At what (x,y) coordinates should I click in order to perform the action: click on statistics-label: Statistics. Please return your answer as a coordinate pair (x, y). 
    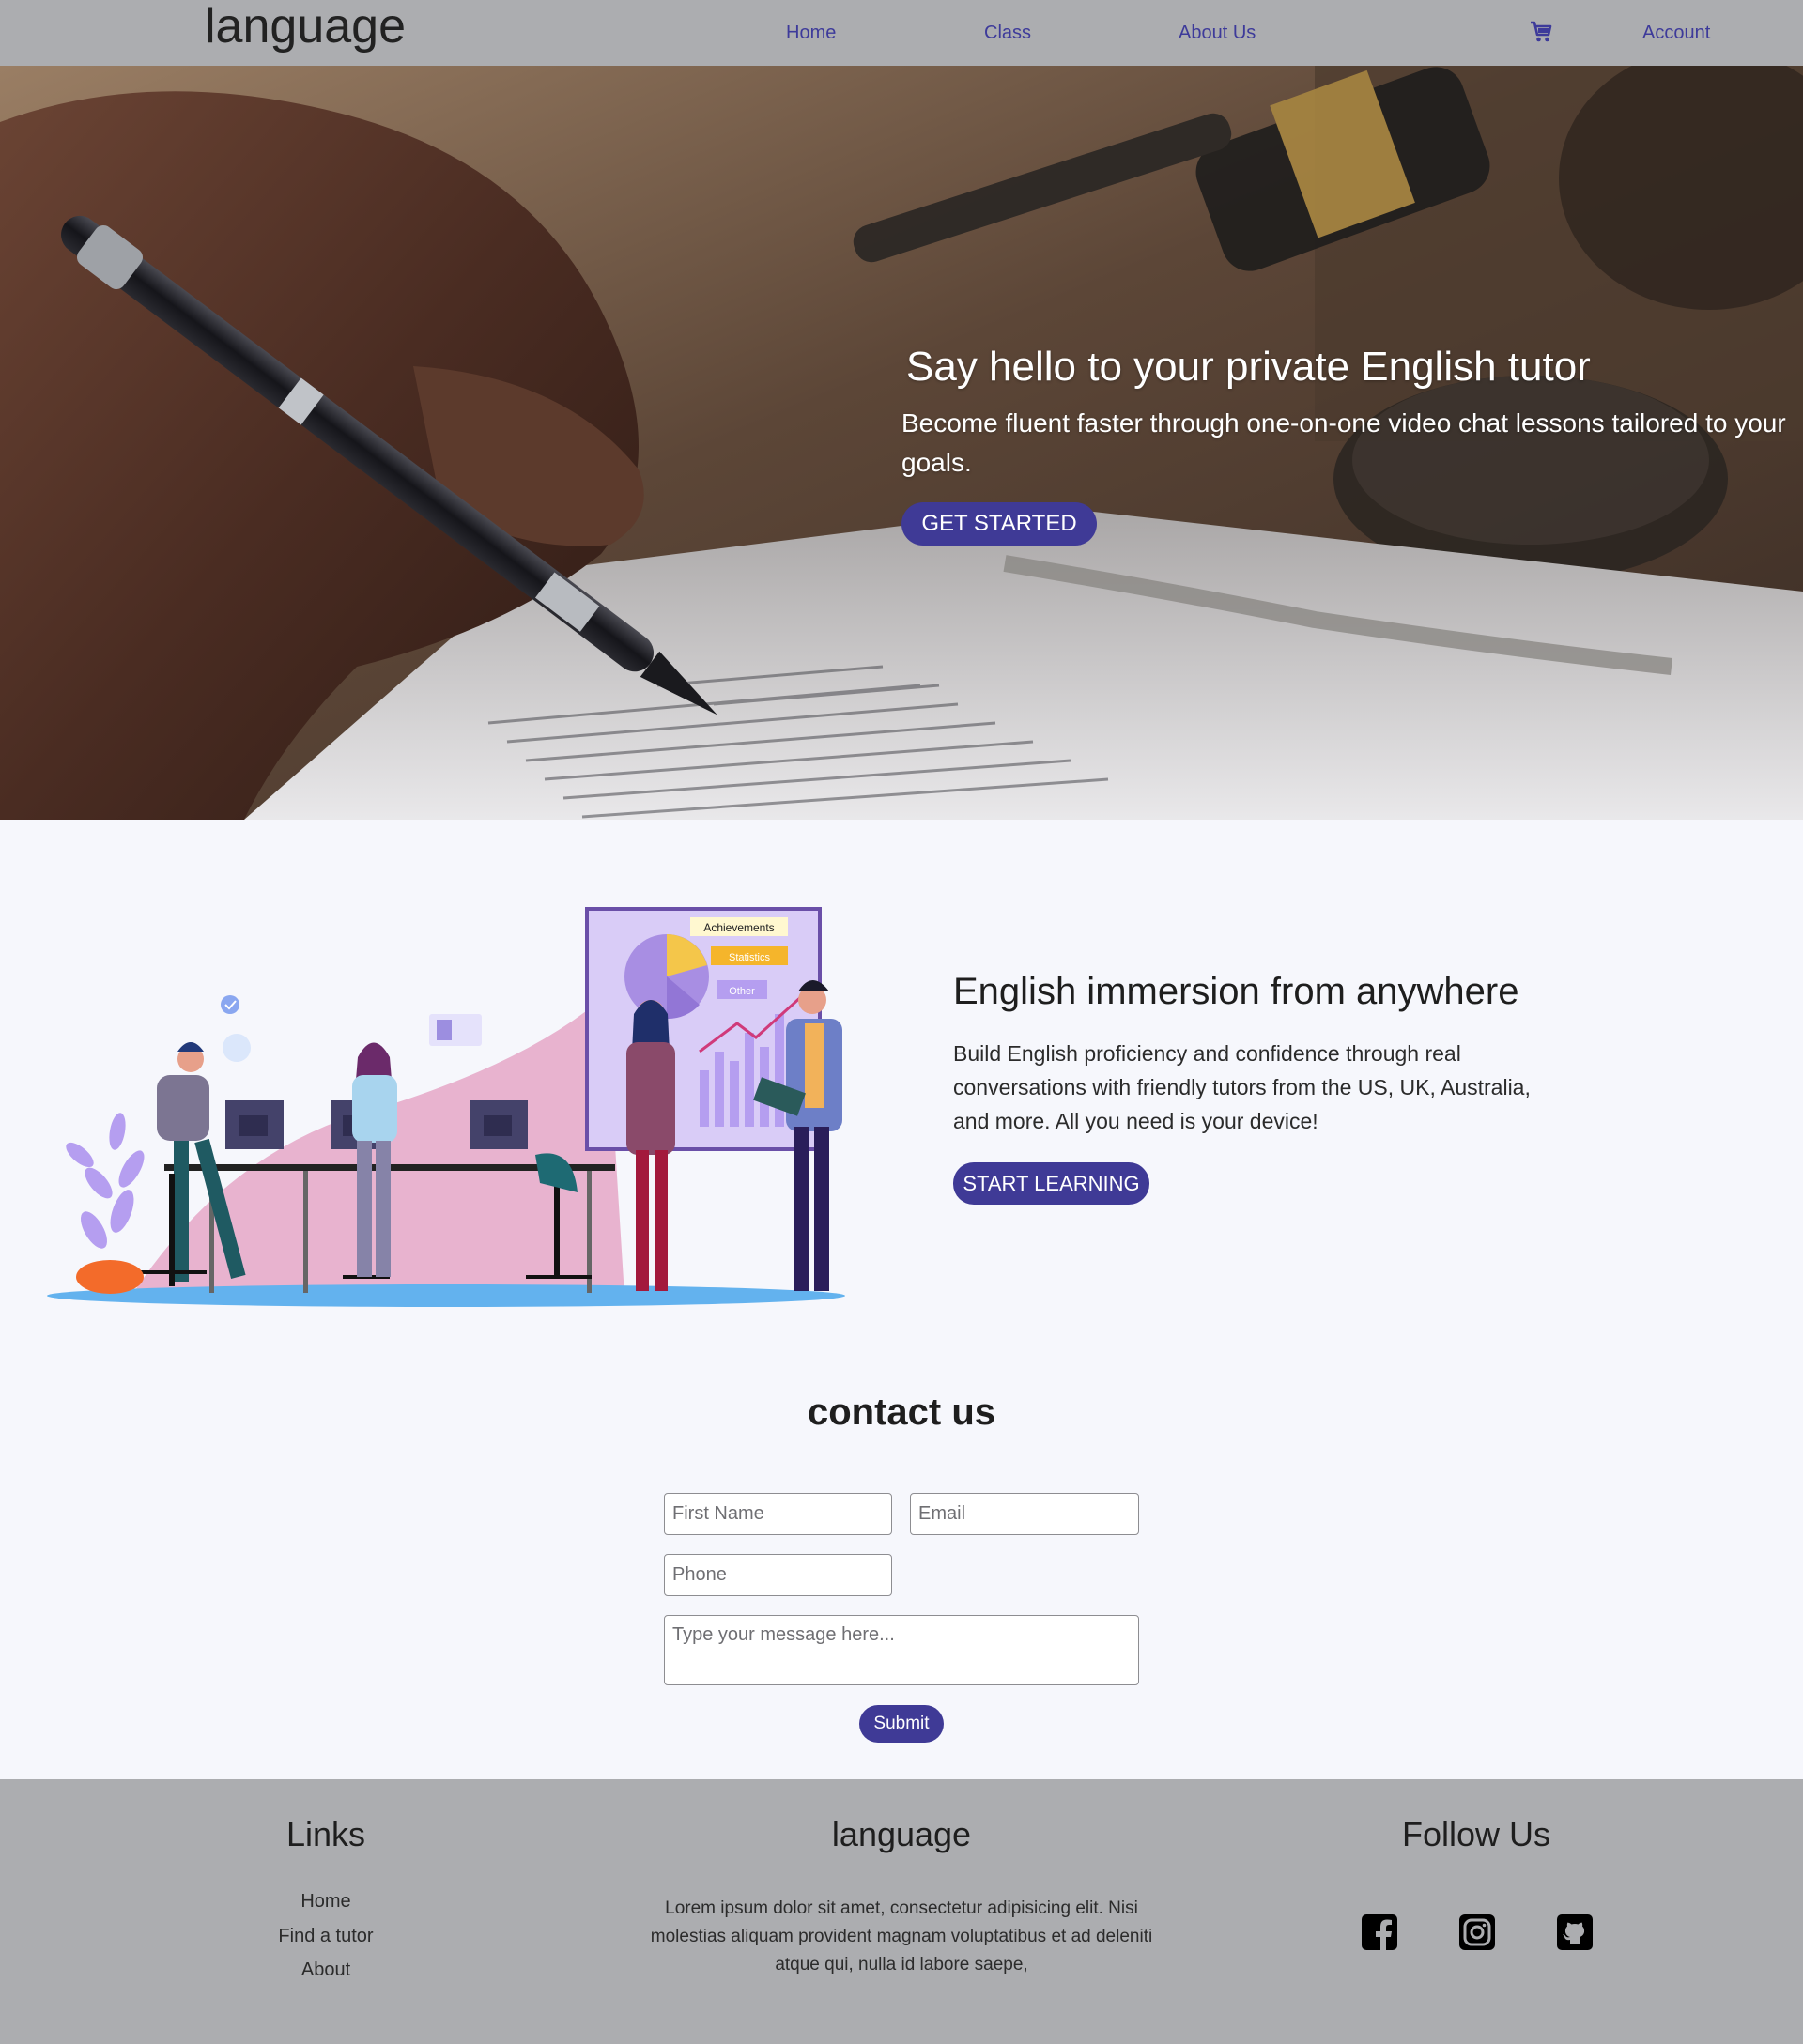
    Looking at the image, I should click on (750, 957).